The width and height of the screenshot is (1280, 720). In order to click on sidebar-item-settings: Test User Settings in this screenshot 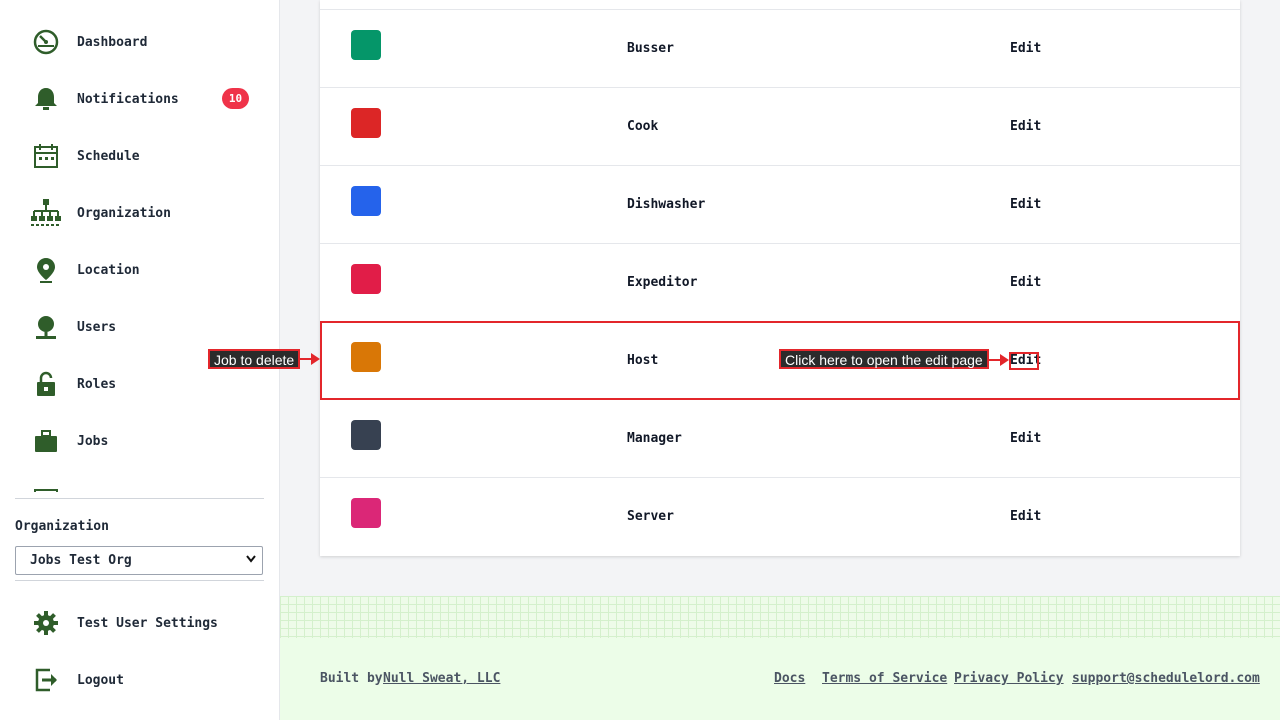, I will do `click(124, 623)`.